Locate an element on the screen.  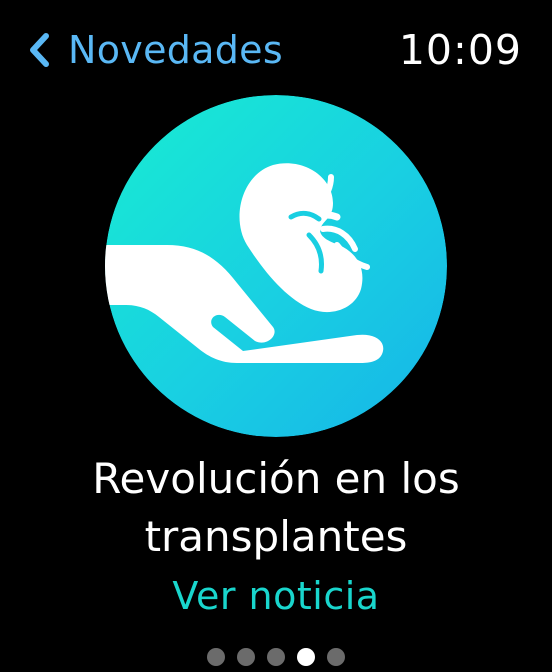
status-bar: Novedades 10:09 is located at coordinates (276, 50).